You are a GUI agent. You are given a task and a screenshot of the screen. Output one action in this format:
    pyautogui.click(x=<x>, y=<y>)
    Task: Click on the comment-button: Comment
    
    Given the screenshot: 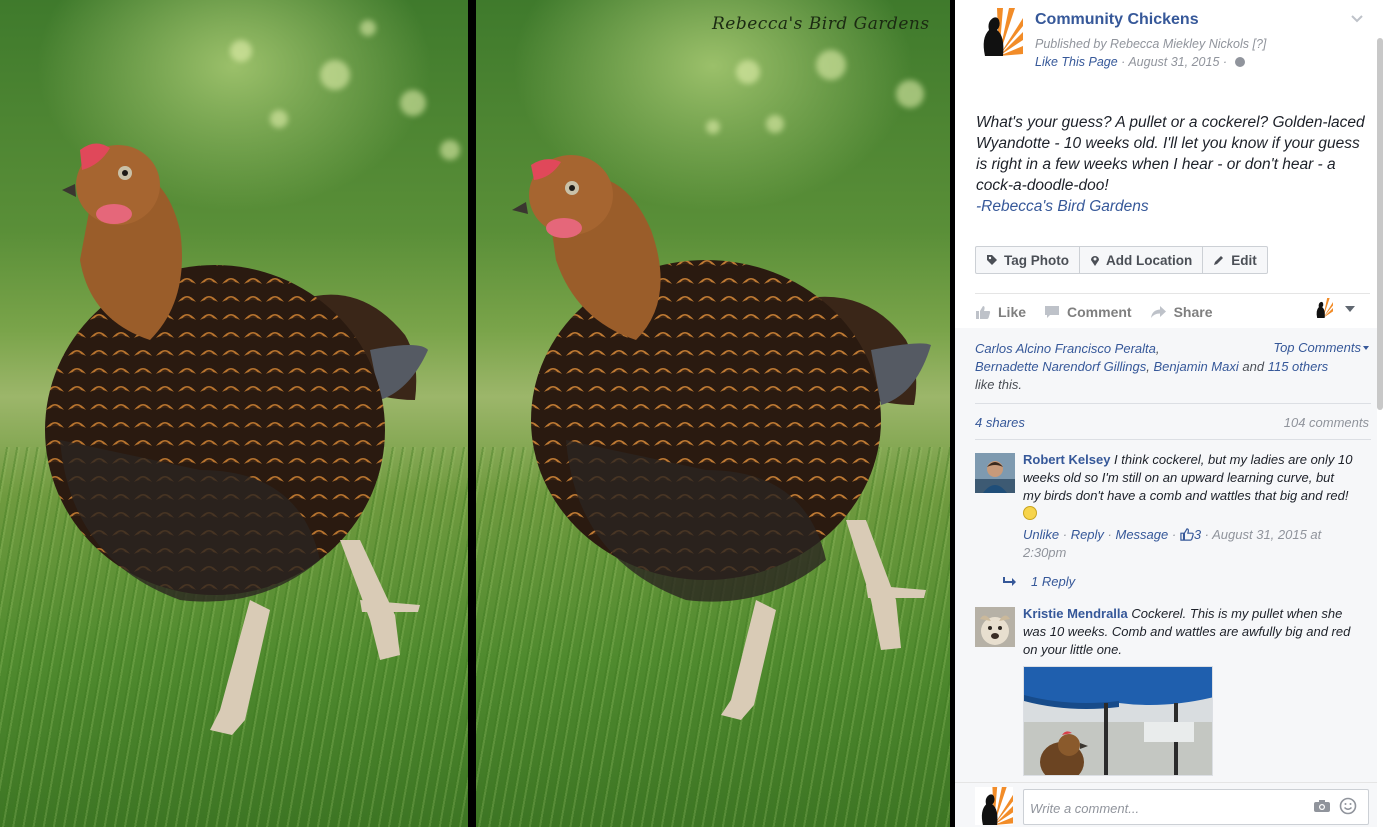 What is the action you would take?
    pyautogui.click(x=1088, y=312)
    